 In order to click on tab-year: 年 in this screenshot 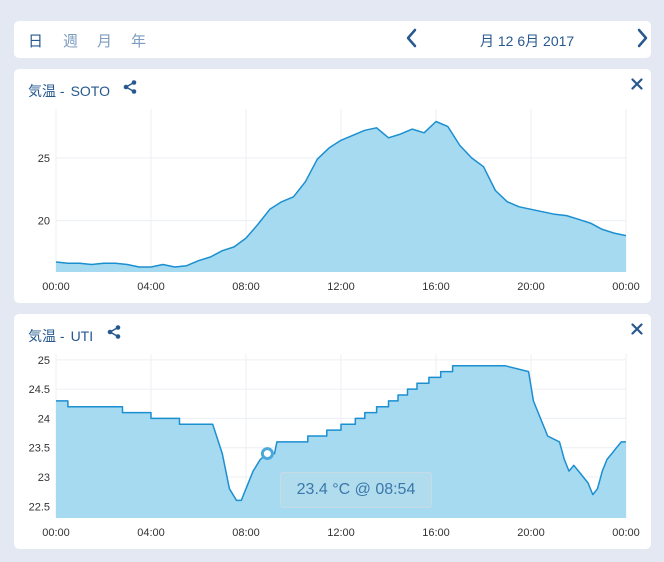, I will do `click(138, 40)`.